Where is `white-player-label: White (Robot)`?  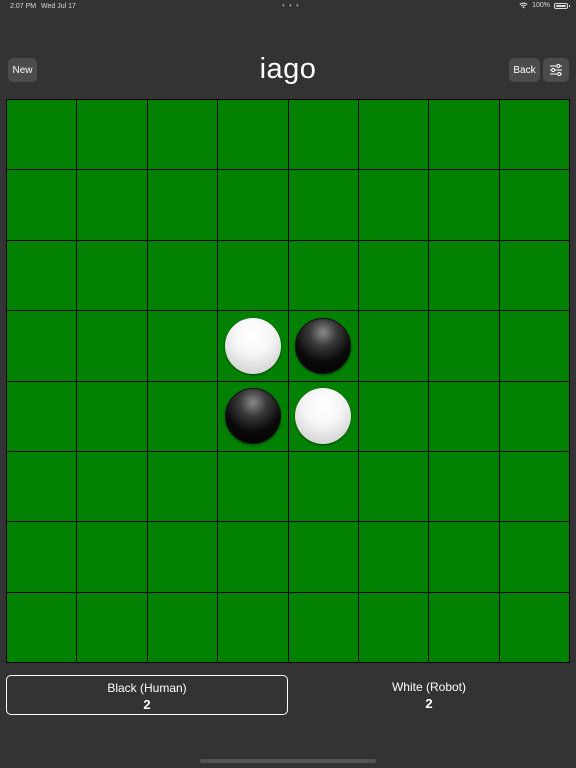 white-player-label: White (Robot) is located at coordinates (429, 687).